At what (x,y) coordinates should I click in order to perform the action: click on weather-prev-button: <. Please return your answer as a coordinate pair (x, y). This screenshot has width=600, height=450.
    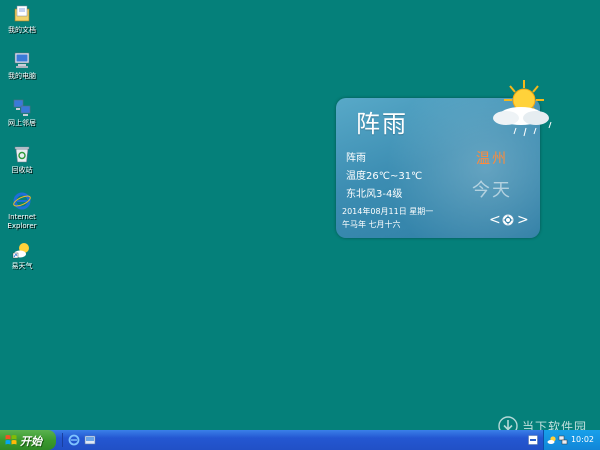
    Looking at the image, I should click on (495, 220).